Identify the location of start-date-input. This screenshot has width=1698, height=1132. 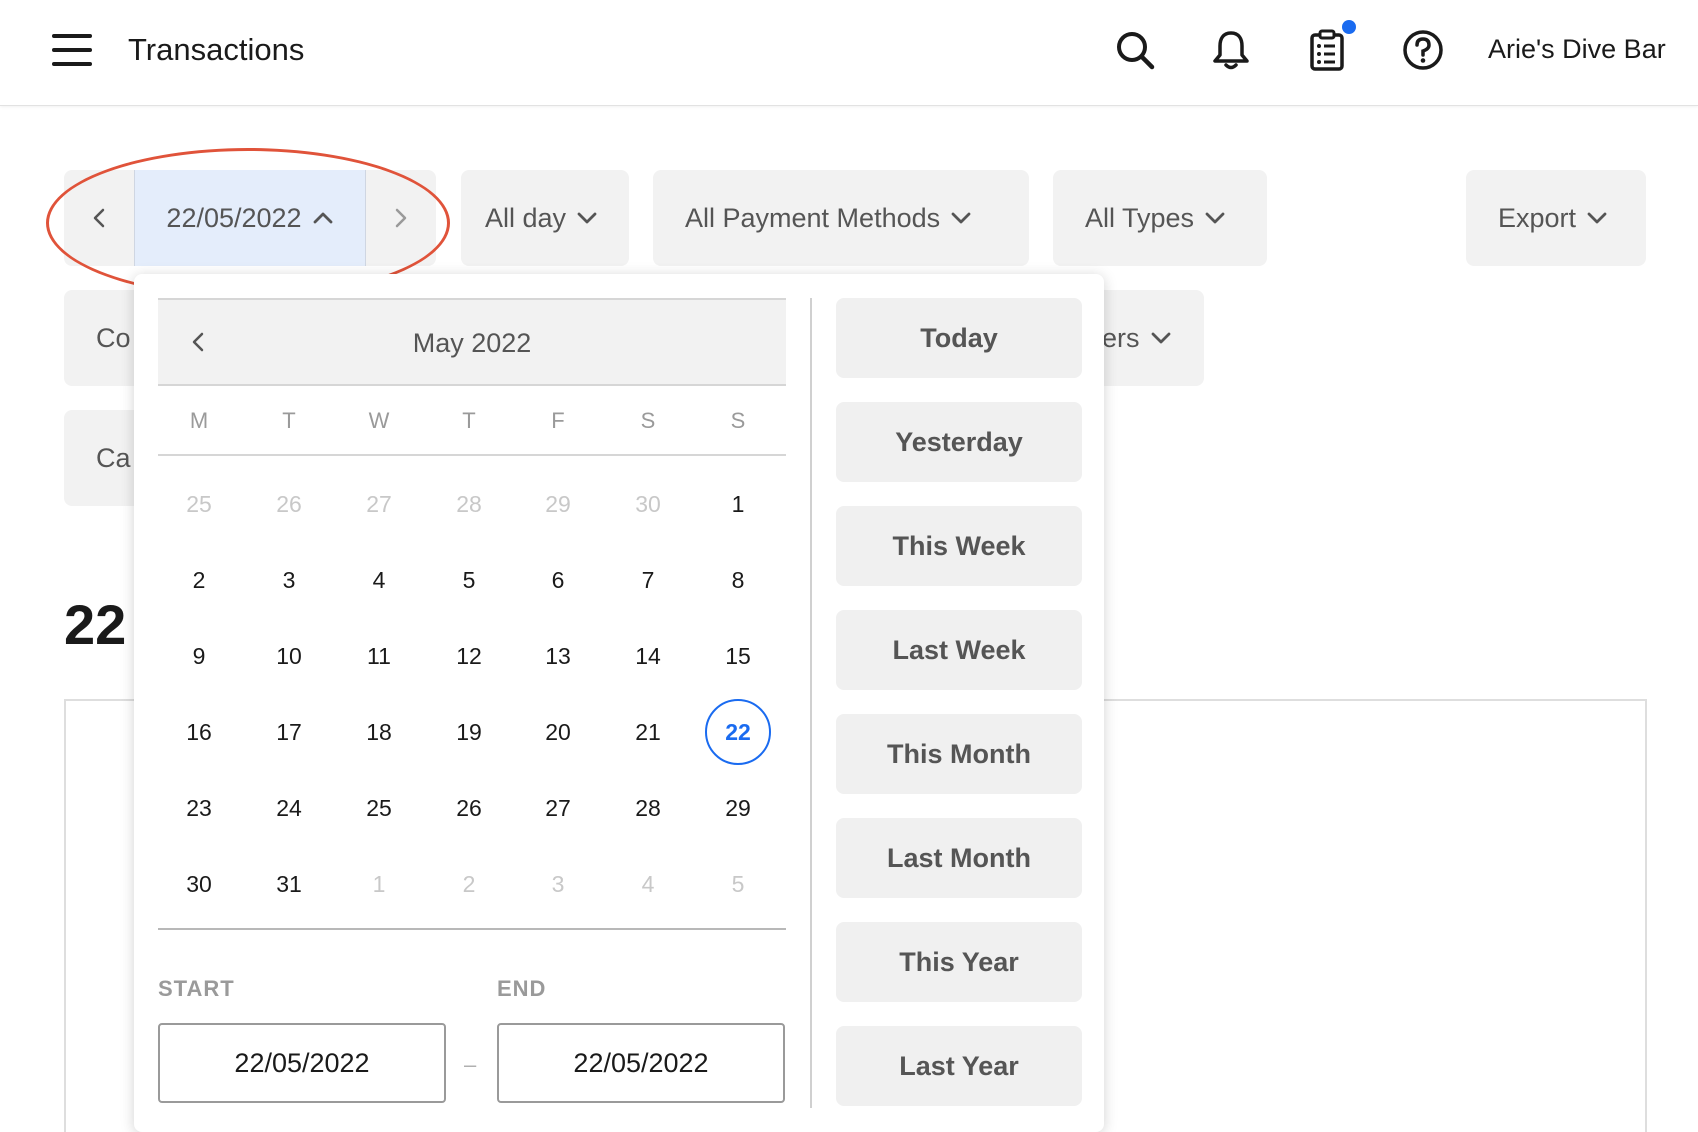
(302, 1063).